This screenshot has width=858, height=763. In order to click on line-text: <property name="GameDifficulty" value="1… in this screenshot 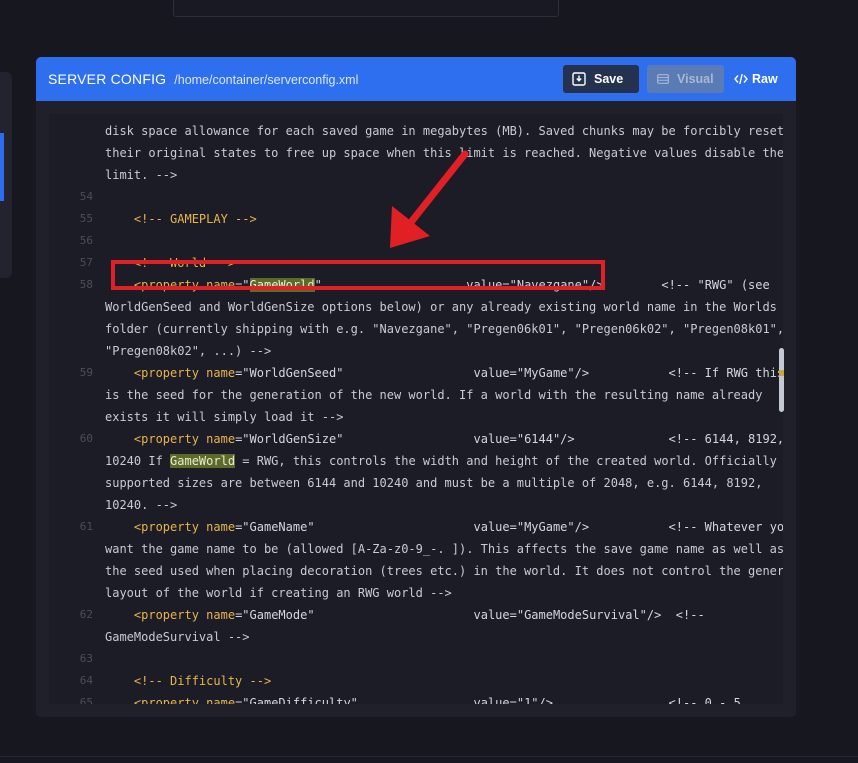, I will do `click(426, 698)`.